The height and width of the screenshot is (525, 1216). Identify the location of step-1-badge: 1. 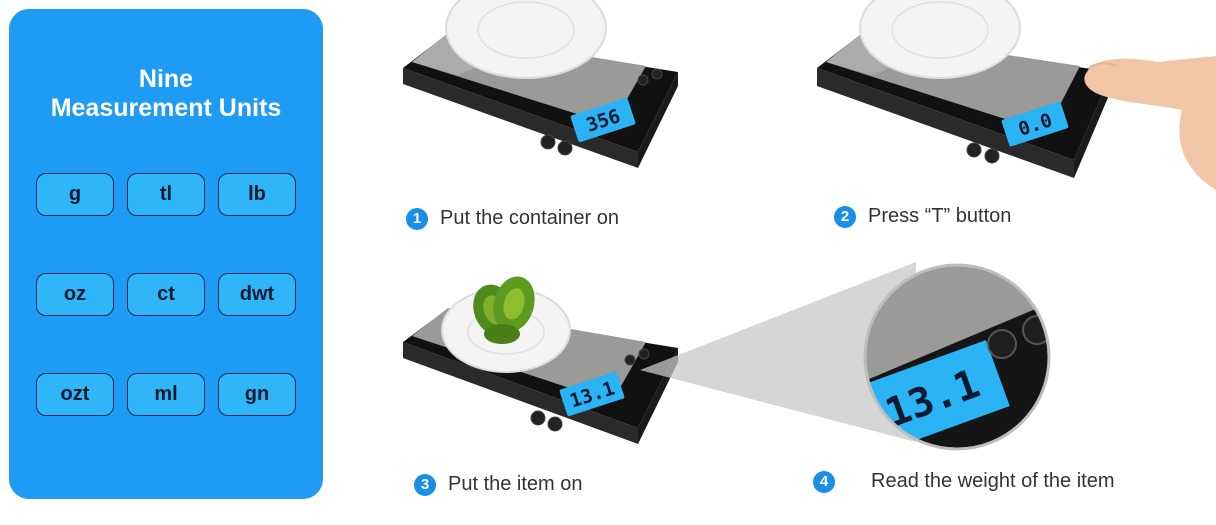
(417, 218).